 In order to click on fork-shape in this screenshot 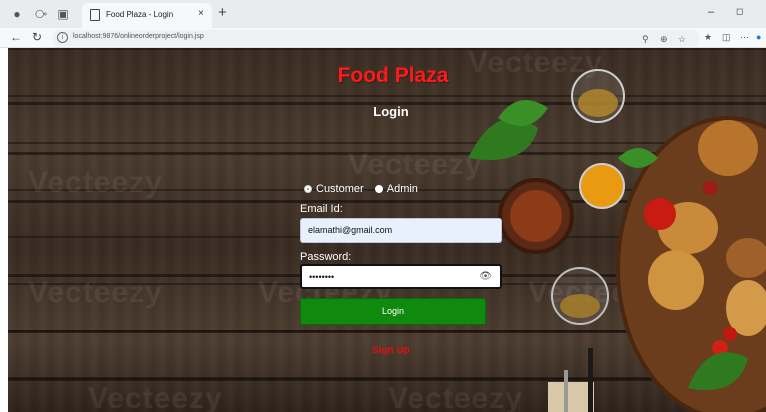, I will do `click(566, 391)`.